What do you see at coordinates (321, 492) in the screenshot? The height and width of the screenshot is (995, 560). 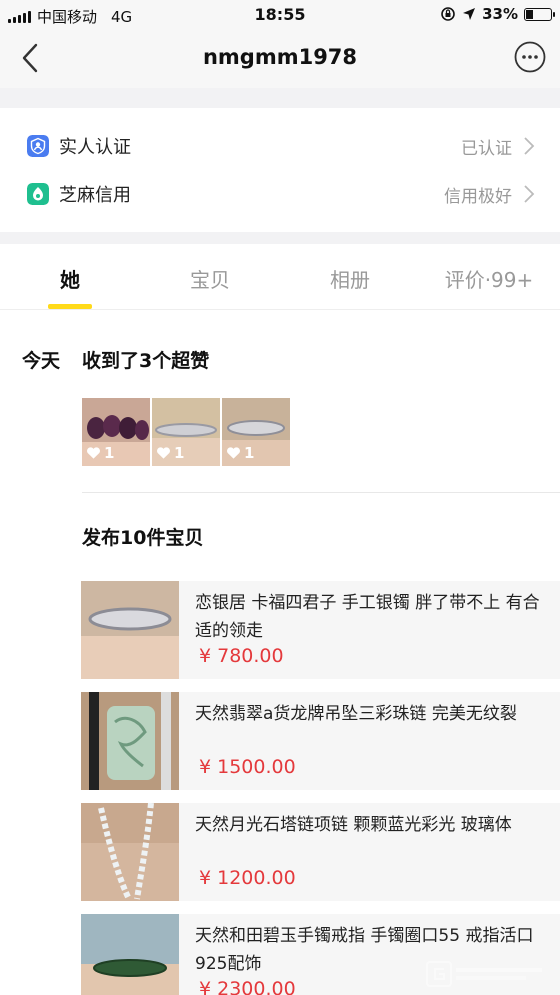 I see `divider` at bounding box center [321, 492].